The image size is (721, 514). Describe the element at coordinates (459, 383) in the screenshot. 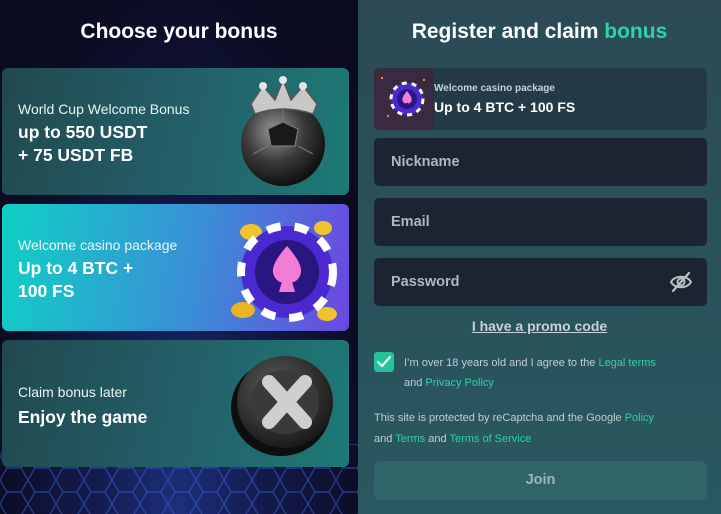

I see `privacy-policy-link: Privacy Policy` at that location.